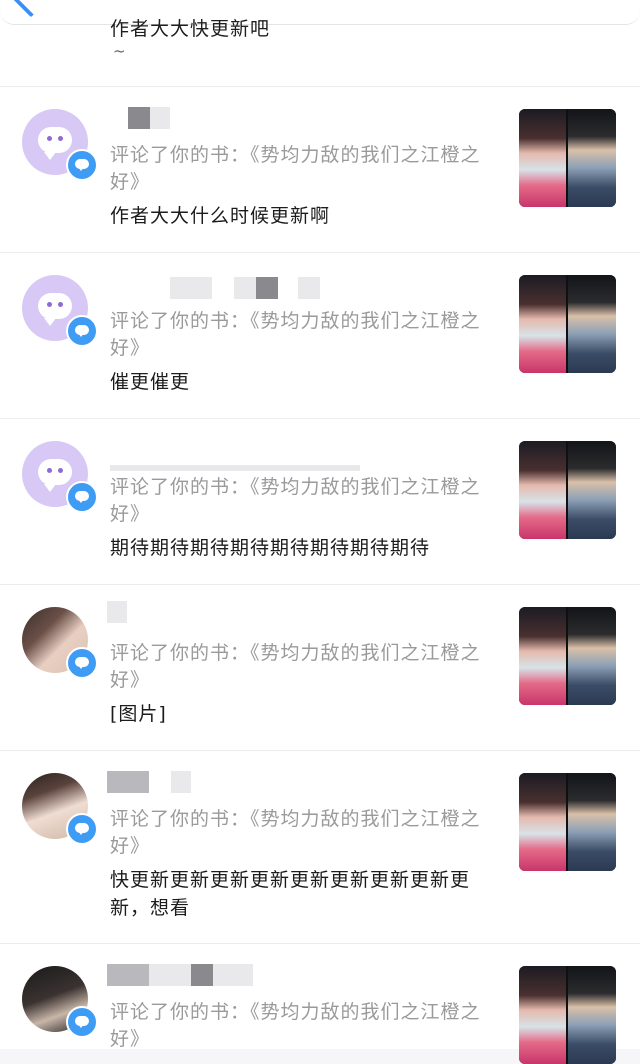  What do you see at coordinates (119, 51) in the screenshot?
I see `partial-comment-tilde: ~` at bounding box center [119, 51].